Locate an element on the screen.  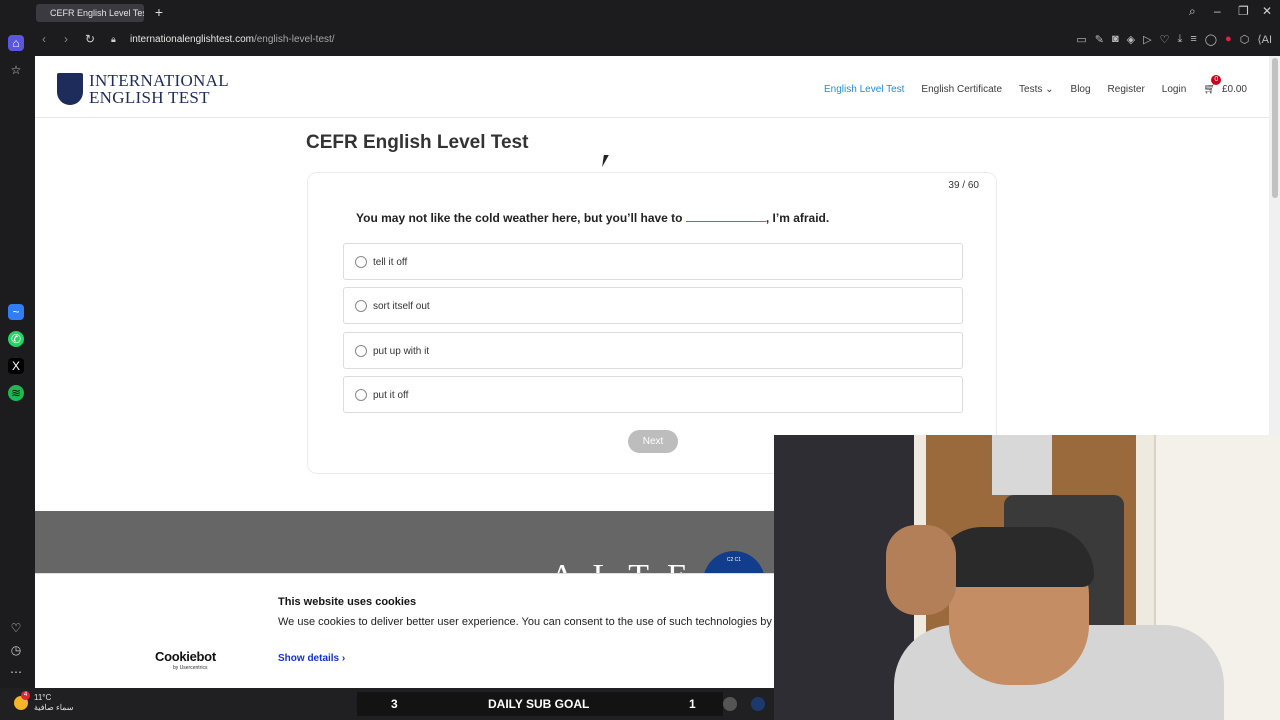
nav-tests: Tests ⌄ is located at coordinates (1036, 89).